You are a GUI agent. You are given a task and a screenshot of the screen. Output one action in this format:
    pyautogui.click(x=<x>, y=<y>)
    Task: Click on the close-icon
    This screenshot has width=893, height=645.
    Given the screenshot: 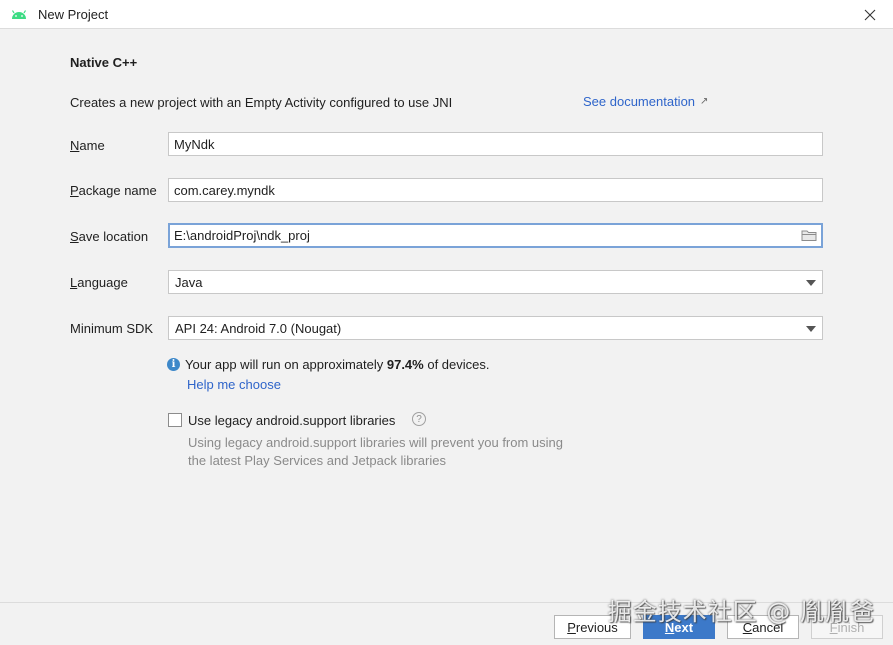 What is the action you would take?
    pyautogui.click(x=870, y=14)
    